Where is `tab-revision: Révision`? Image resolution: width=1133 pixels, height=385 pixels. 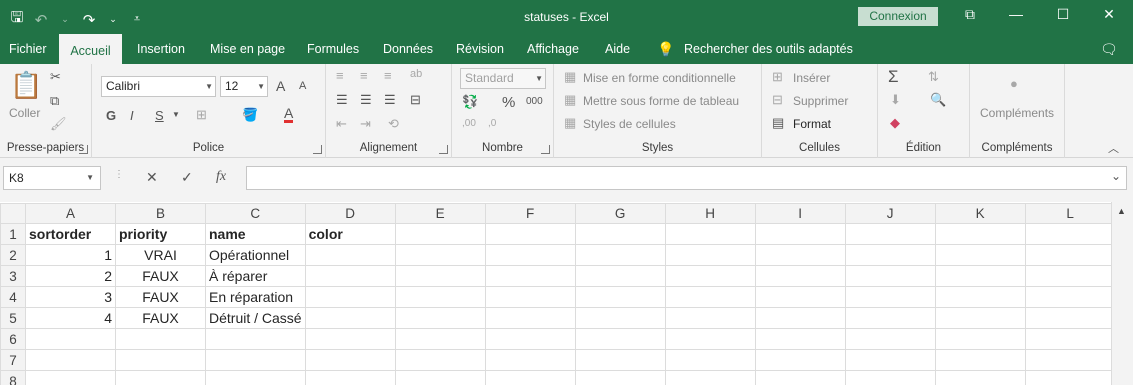 tab-revision: Révision is located at coordinates (480, 49).